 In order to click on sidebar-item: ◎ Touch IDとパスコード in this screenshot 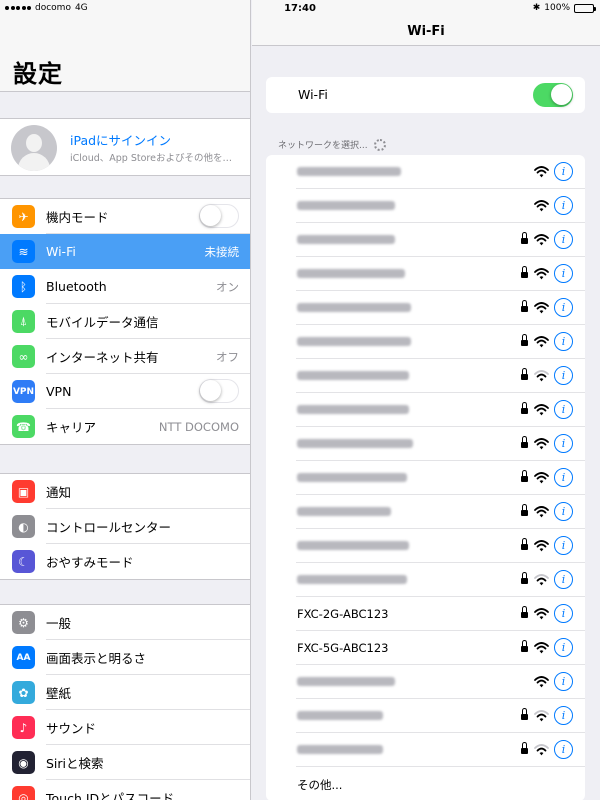, I will do `click(125, 790)`.